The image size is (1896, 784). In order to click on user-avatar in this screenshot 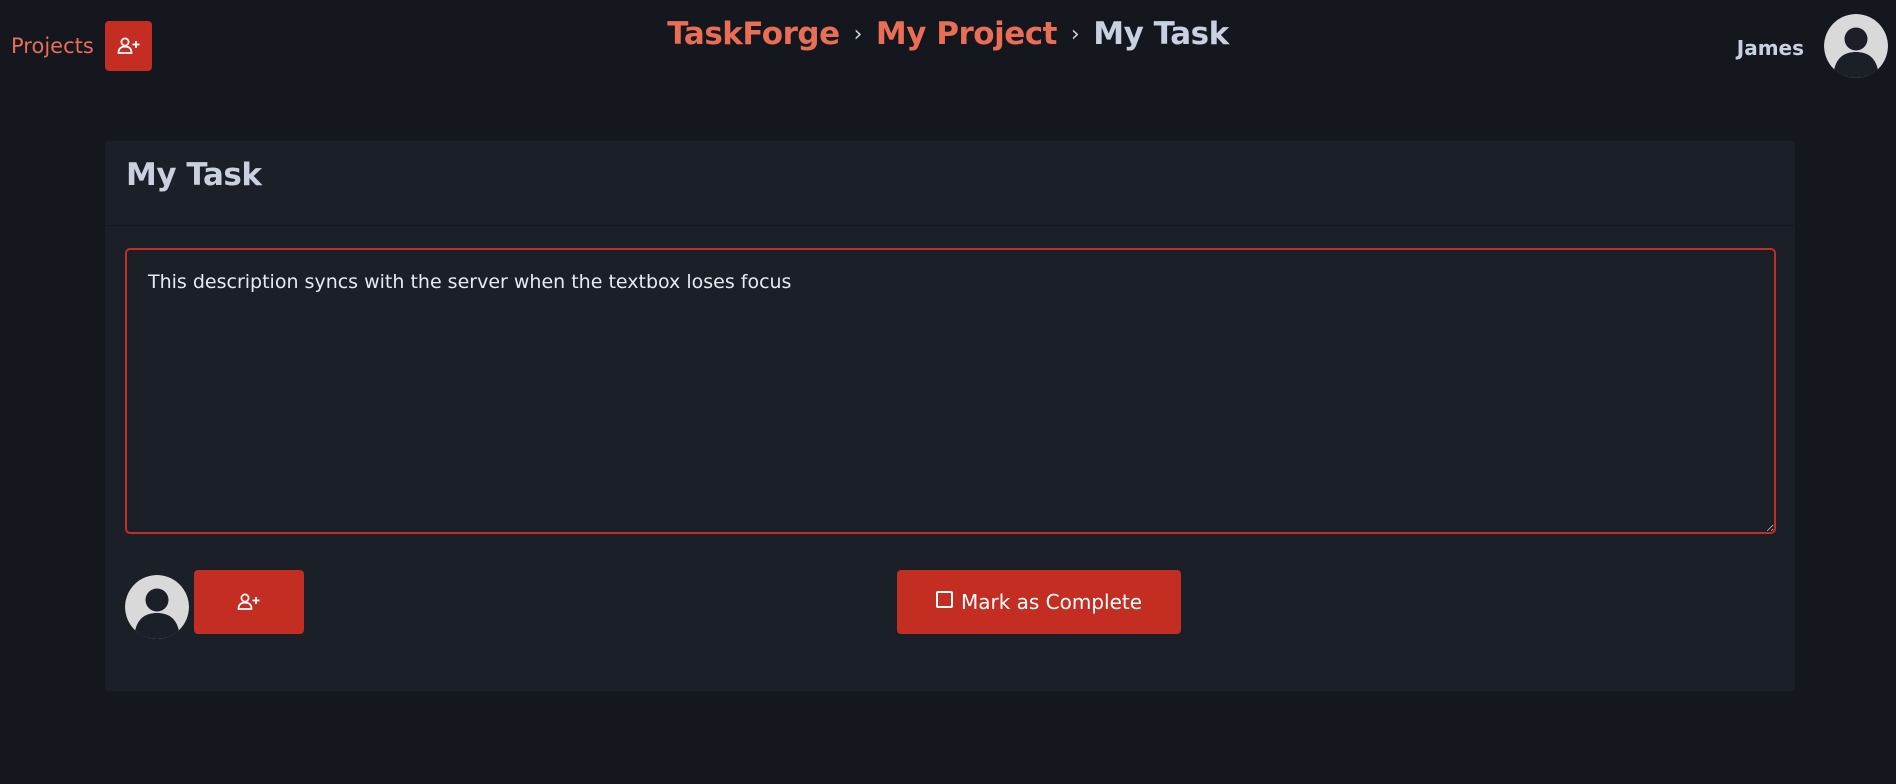, I will do `click(1856, 46)`.